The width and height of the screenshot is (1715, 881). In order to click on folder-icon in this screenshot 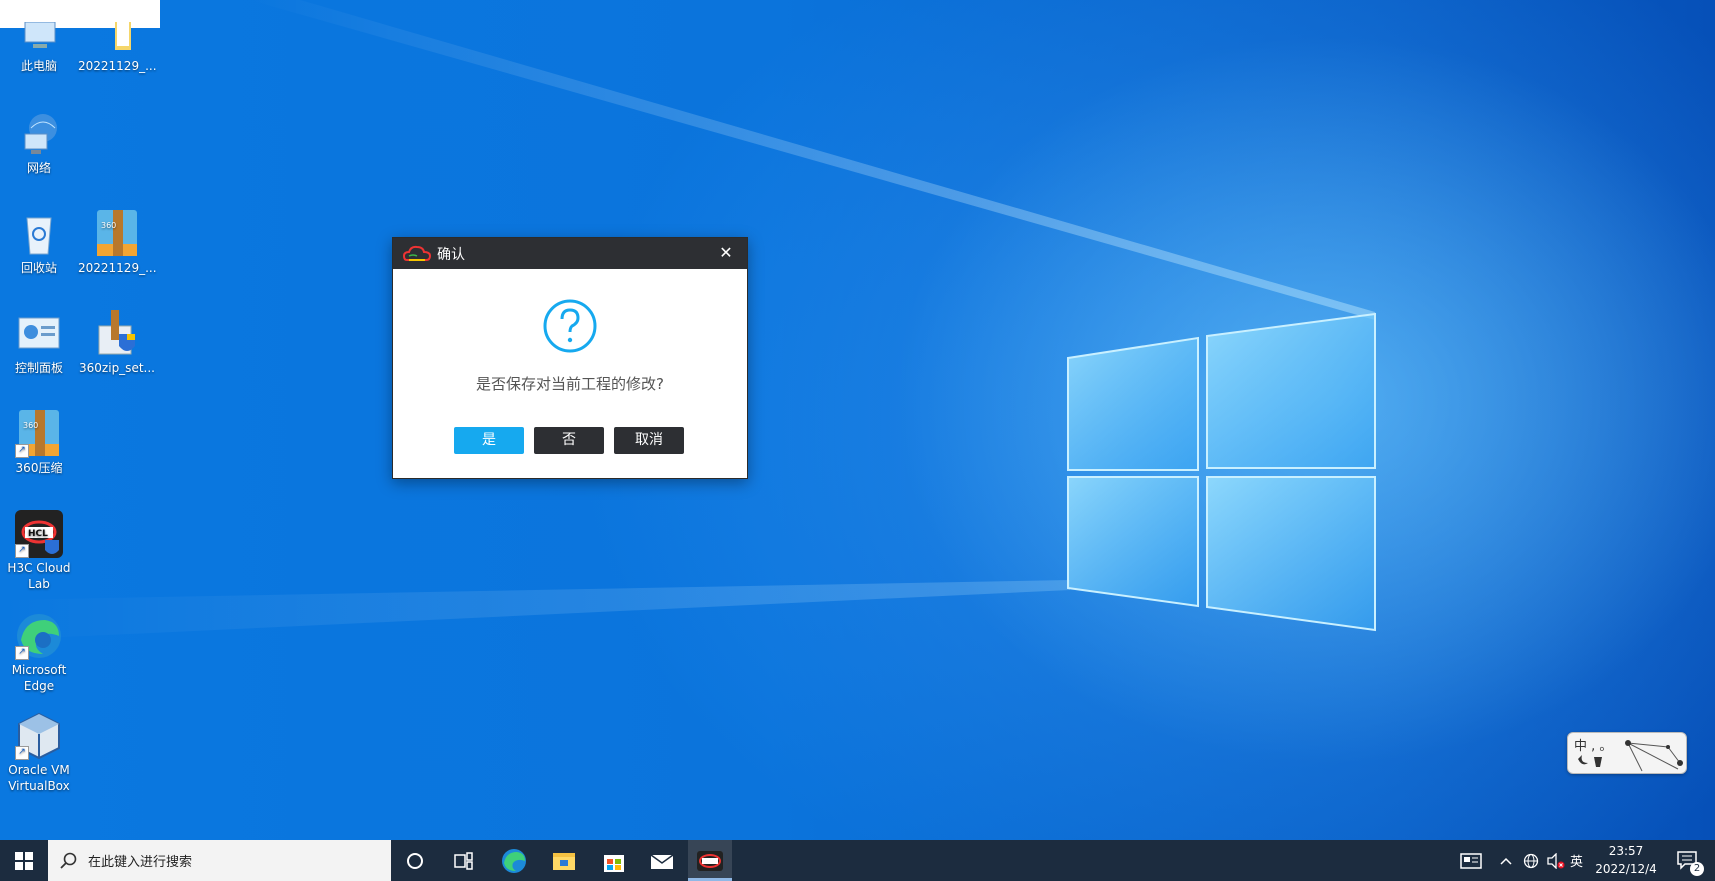, I will do `click(117, 46)`.